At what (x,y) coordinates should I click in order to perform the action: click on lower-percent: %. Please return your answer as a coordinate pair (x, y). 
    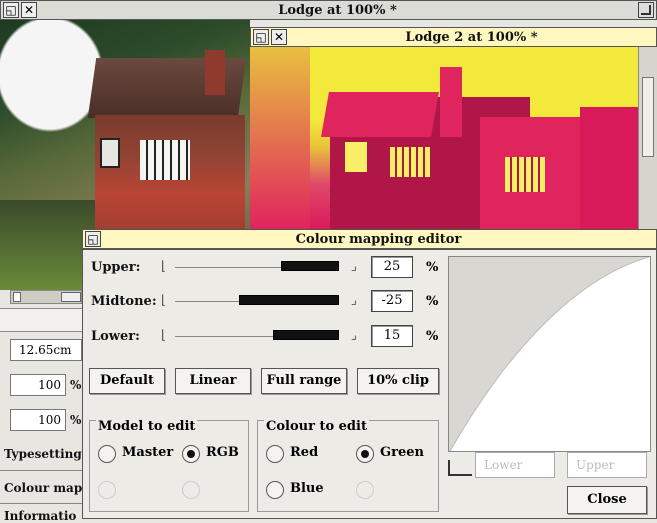
    Looking at the image, I should click on (432, 336).